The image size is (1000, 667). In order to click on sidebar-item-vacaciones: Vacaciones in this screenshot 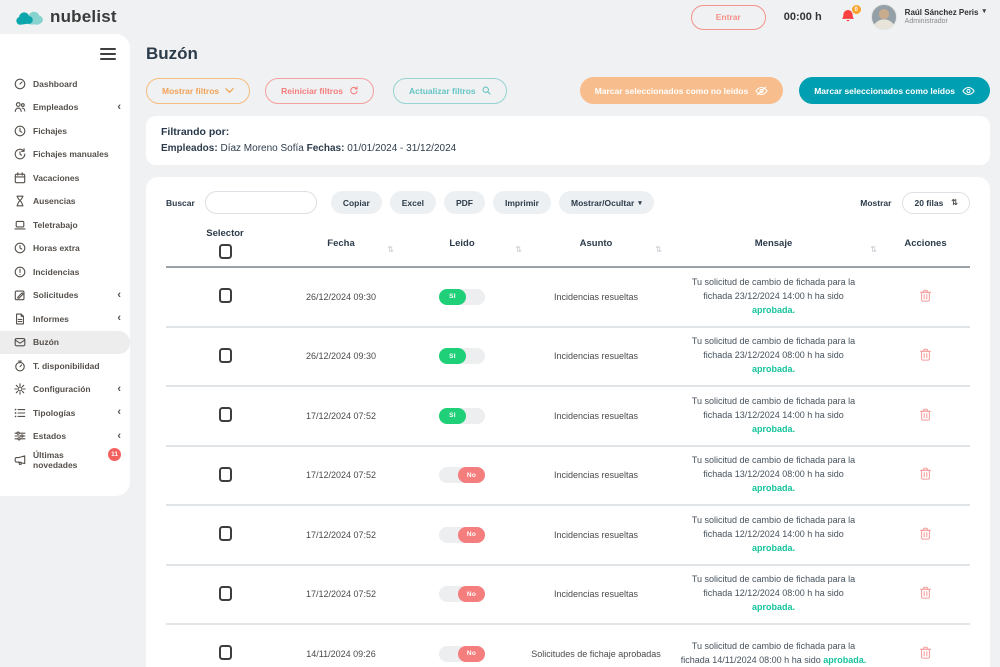, I will do `click(65, 178)`.